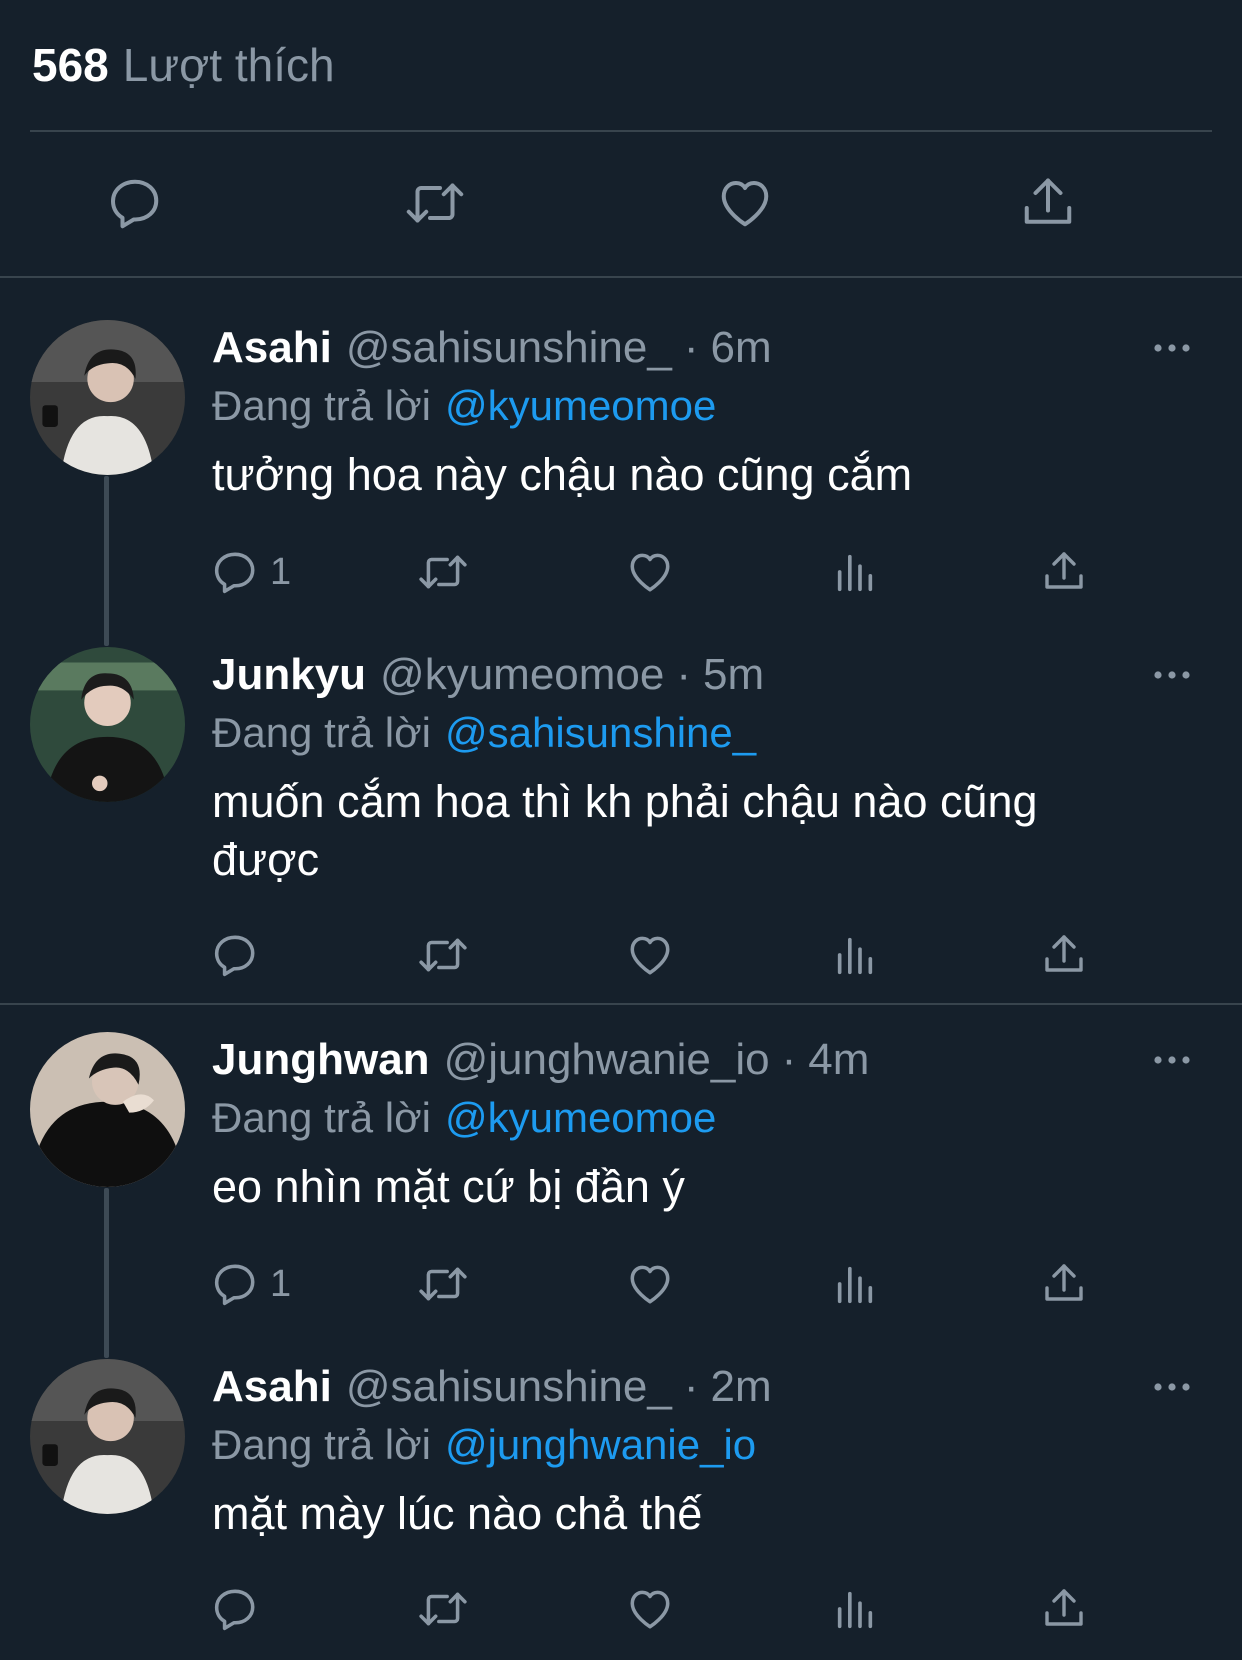 The width and height of the screenshot is (1242, 1660). I want to click on reply-header: Junkyu @kyumeomoe · 5m, so click(488, 675).